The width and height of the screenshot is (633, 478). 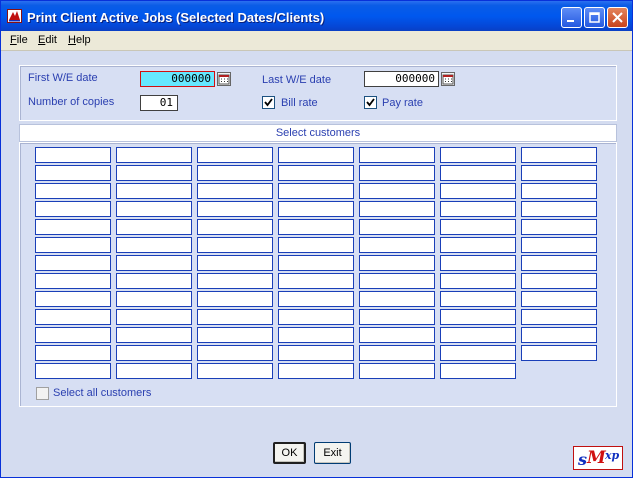 What do you see at coordinates (19, 40) in the screenshot?
I see `menu-file: File` at bounding box center [19, 40].